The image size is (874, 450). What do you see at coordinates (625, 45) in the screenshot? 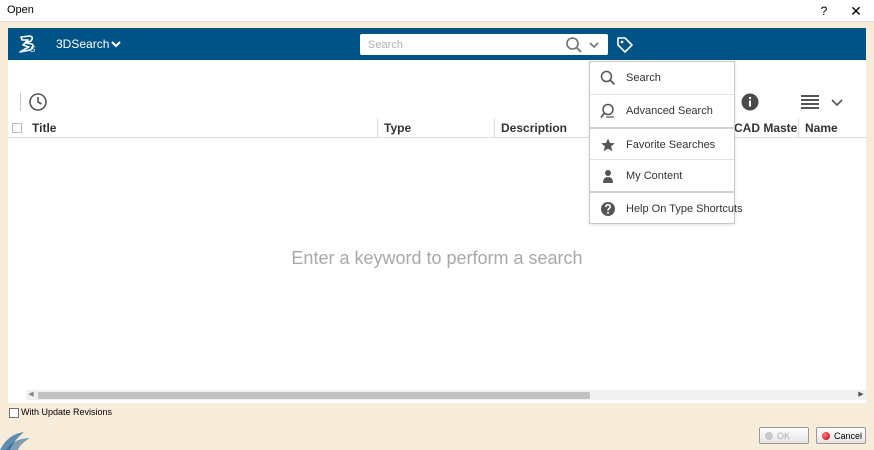
I see `tag-icon` at bounding box center [625, 45].